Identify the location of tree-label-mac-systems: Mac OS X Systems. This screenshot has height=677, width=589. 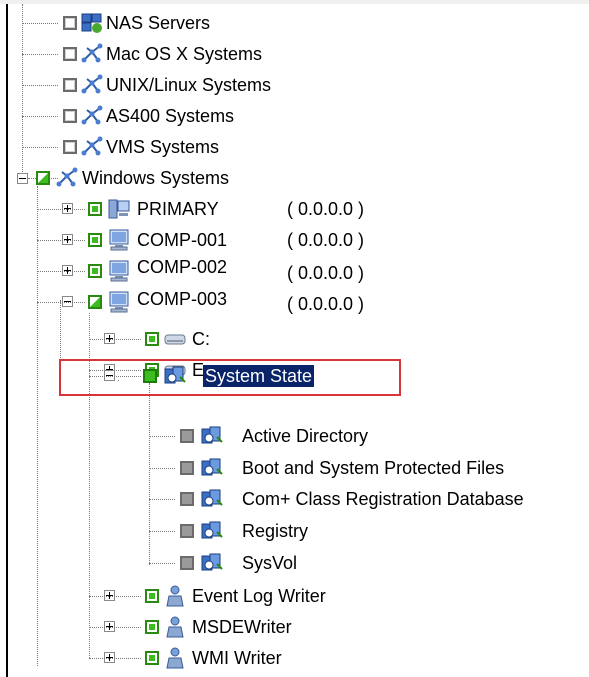
(184, 54).